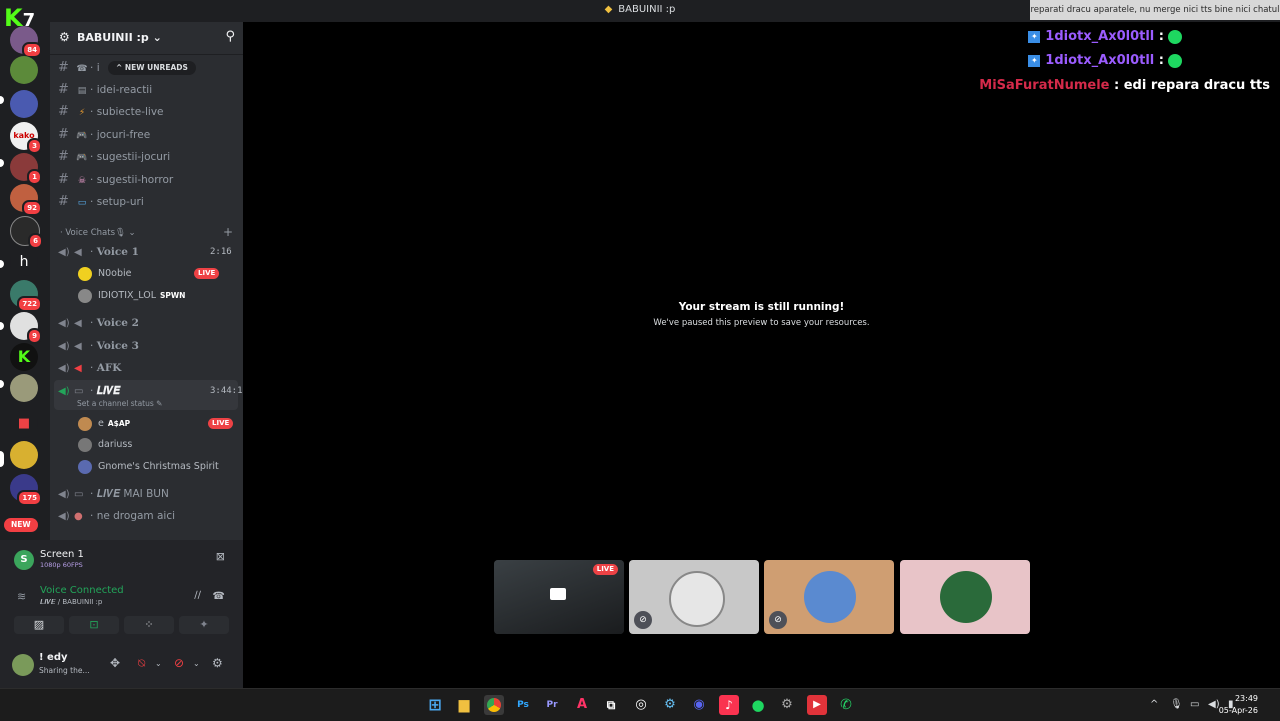 The width and height of the screenshot is (1280, 721). I want to click on start-icon: ⊞, so click(435, 705).